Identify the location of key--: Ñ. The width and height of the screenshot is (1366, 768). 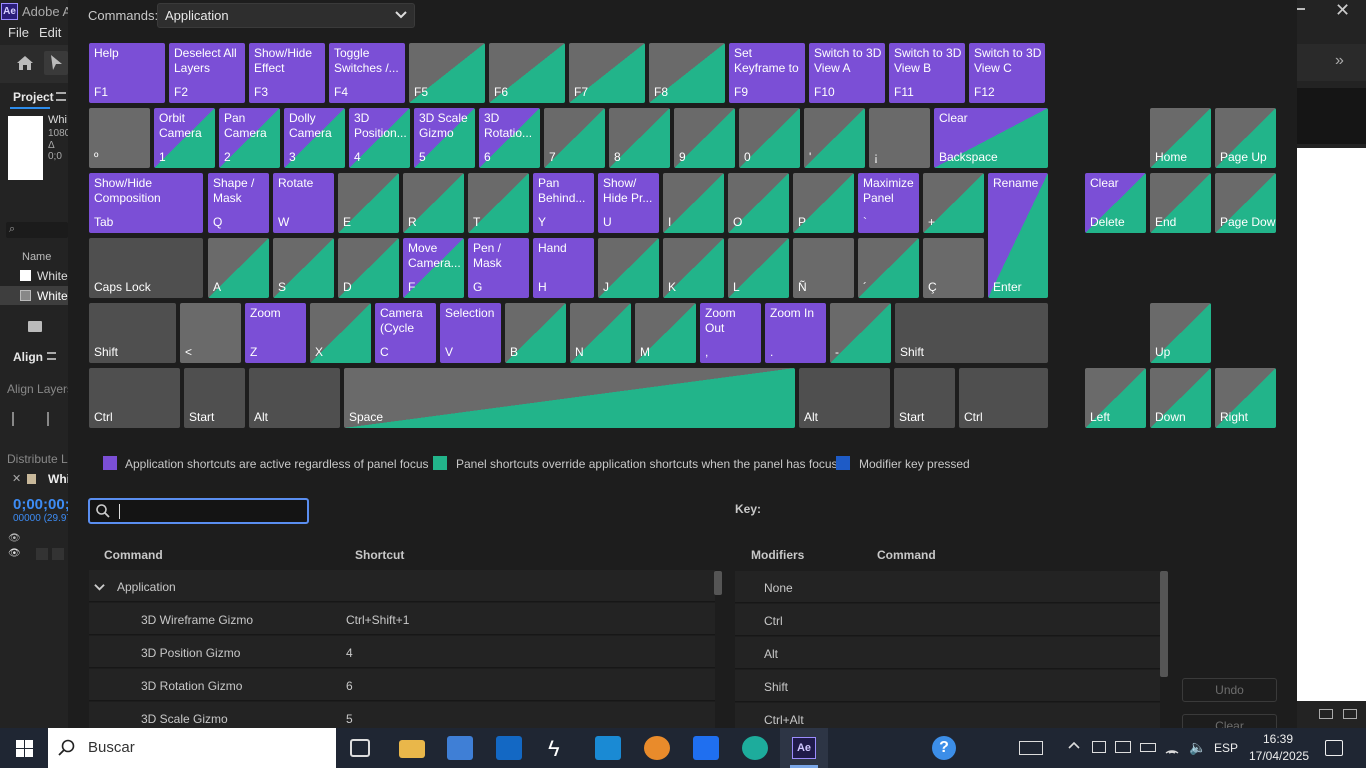
(823, 268).